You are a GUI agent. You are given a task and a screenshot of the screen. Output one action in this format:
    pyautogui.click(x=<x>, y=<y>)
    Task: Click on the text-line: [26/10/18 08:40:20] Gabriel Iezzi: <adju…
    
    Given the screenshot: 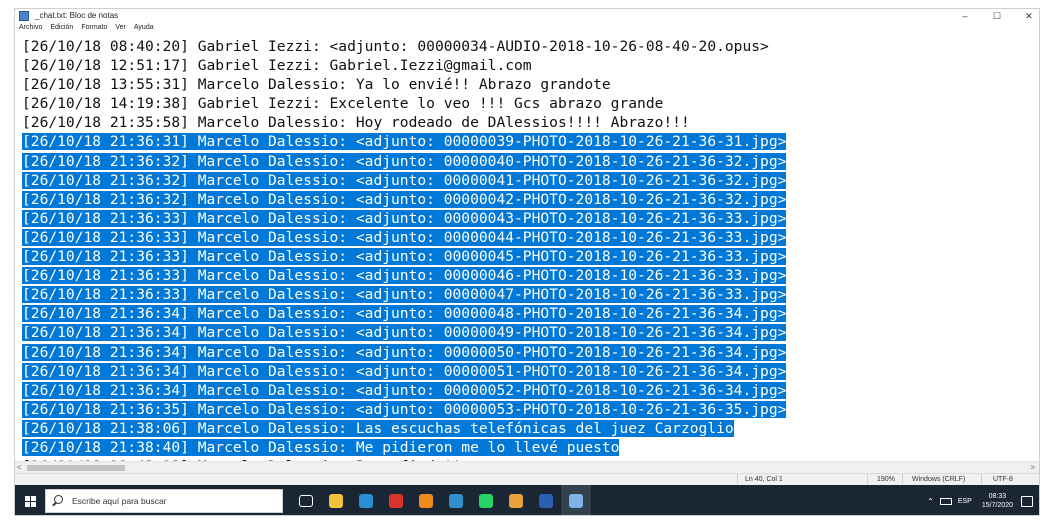 What is the action you would take?
    pyautogui.click(x=530, y=46)
    